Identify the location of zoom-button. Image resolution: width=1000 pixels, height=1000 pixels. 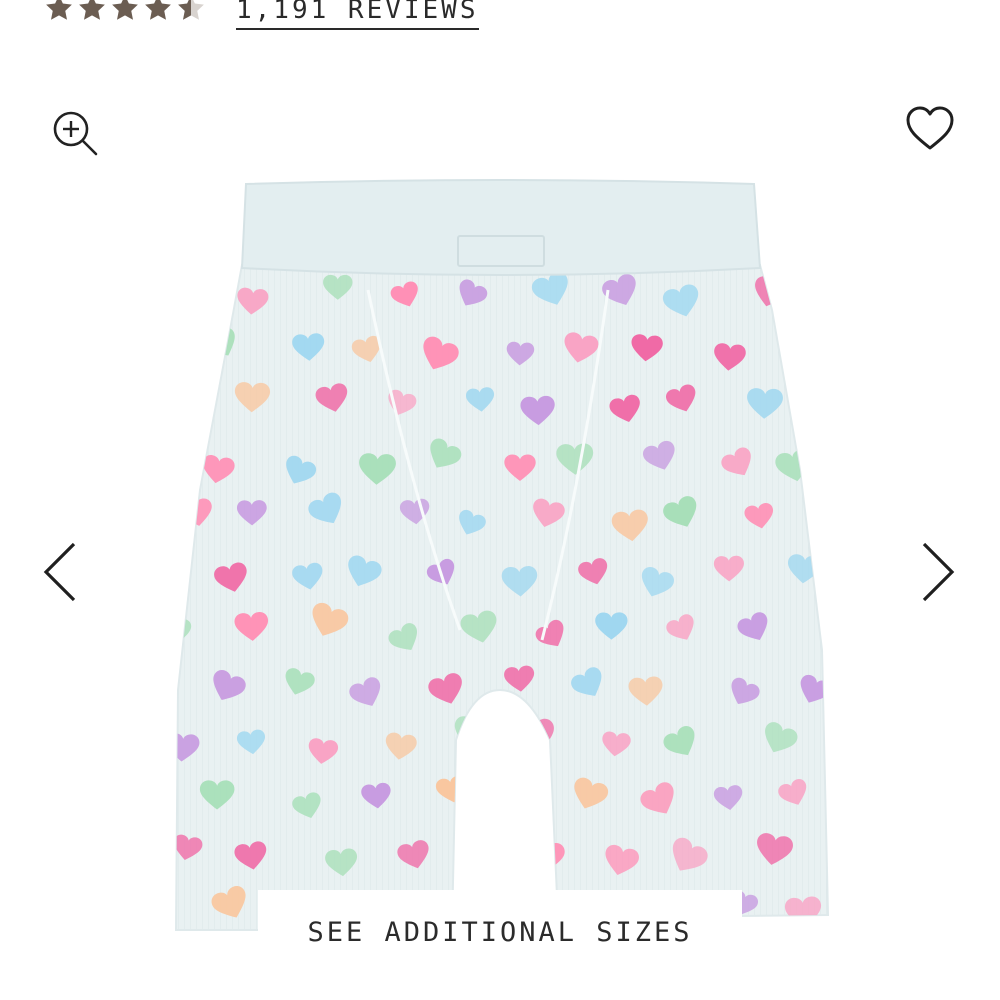
(75, 133).